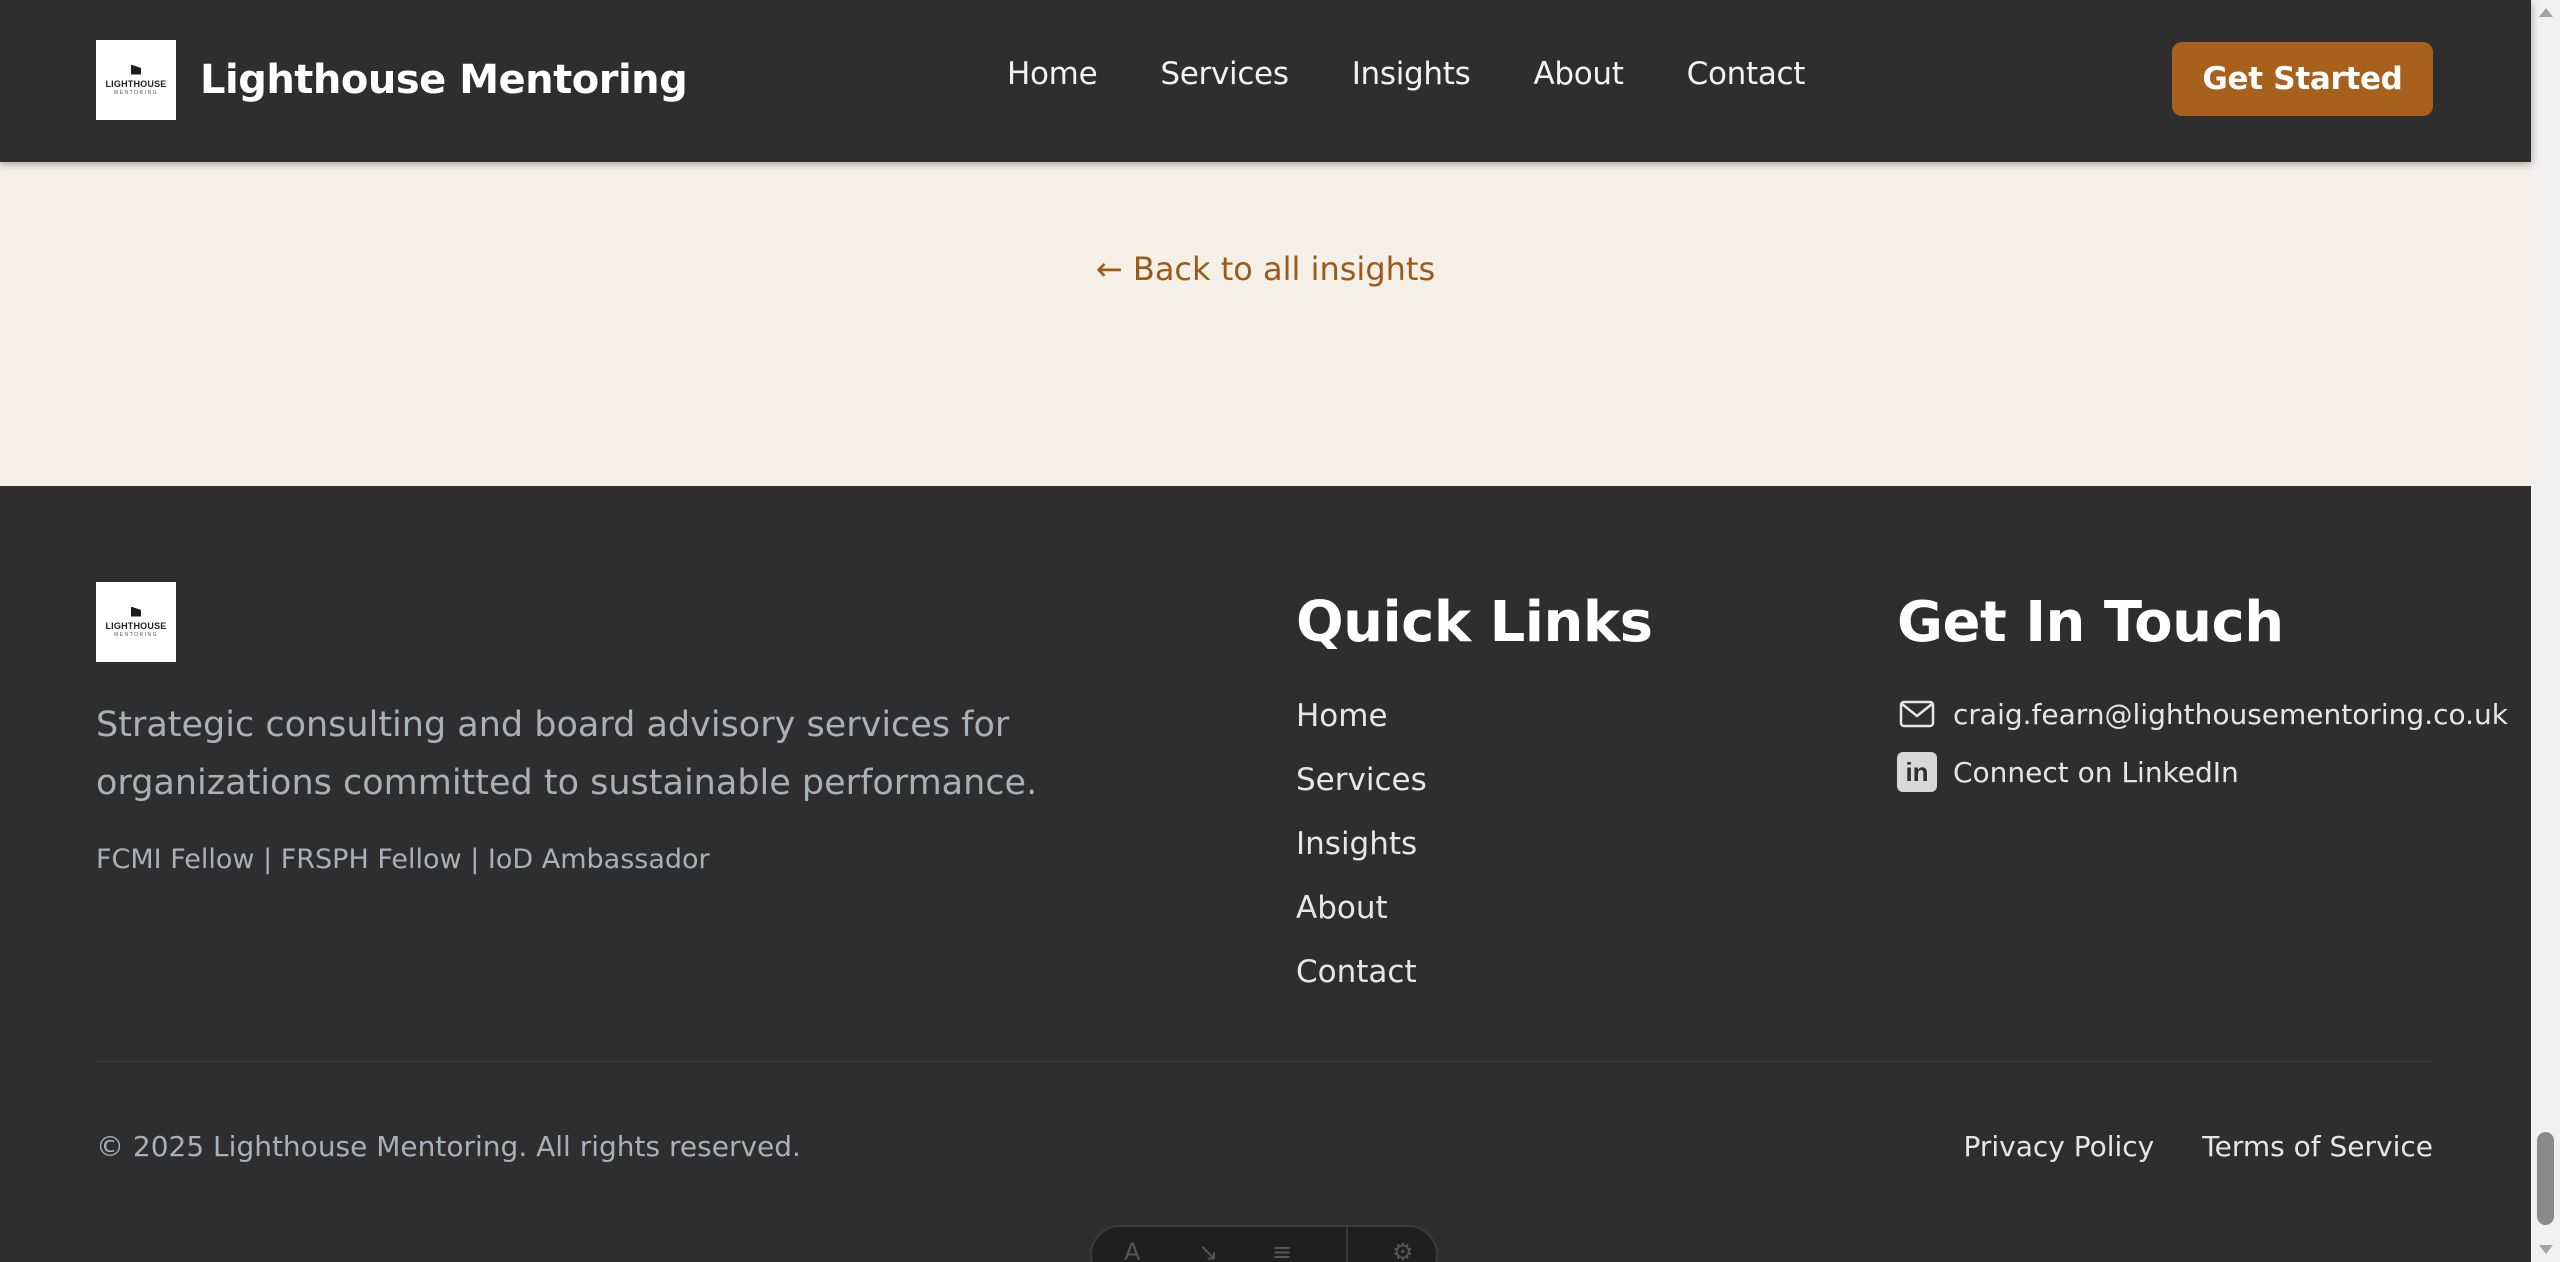 This screenshot has width=2560, height=1262. Describe the element at coordinates (136, 625) in the screenshot. I see `footer-logo-wordmark: LIGHTHOUSE` at that location.